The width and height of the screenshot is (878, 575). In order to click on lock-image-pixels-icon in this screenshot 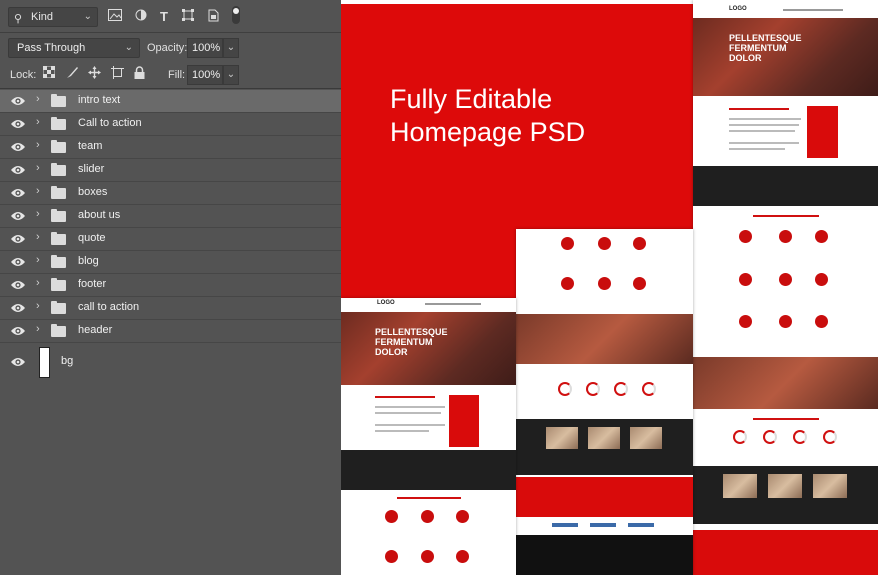, I will do `click(72, 73)`.